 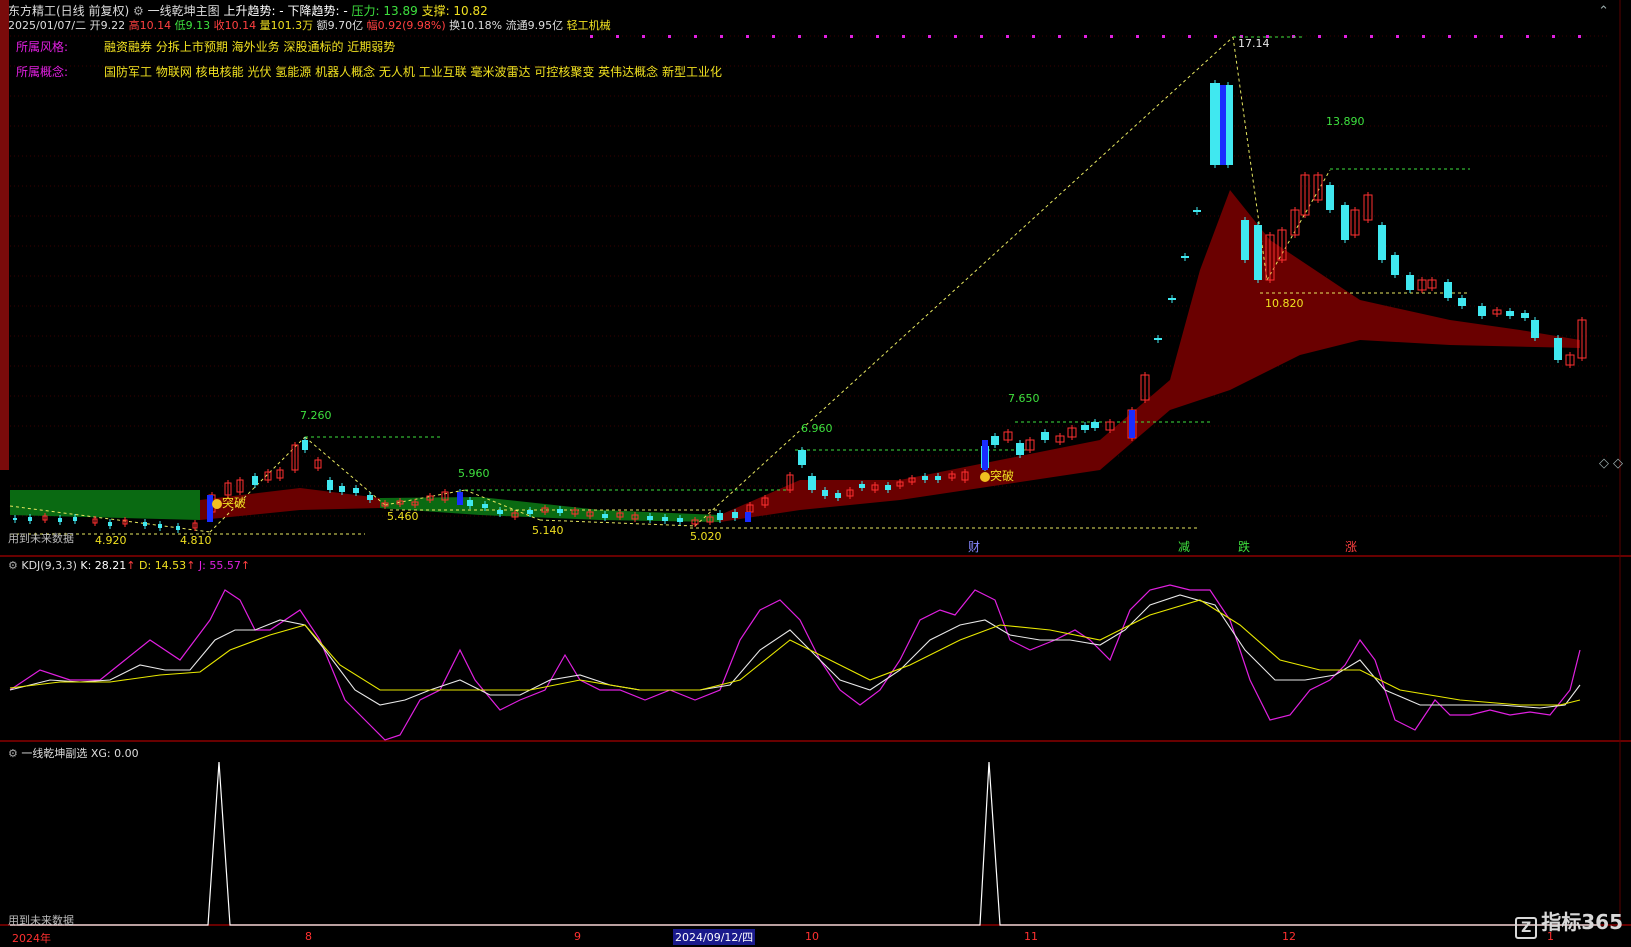 What do you see at coordinates (340, 25) in the screenshot?
I see `quote-amount: 额9.70亿` at bounding box center [340, 25].